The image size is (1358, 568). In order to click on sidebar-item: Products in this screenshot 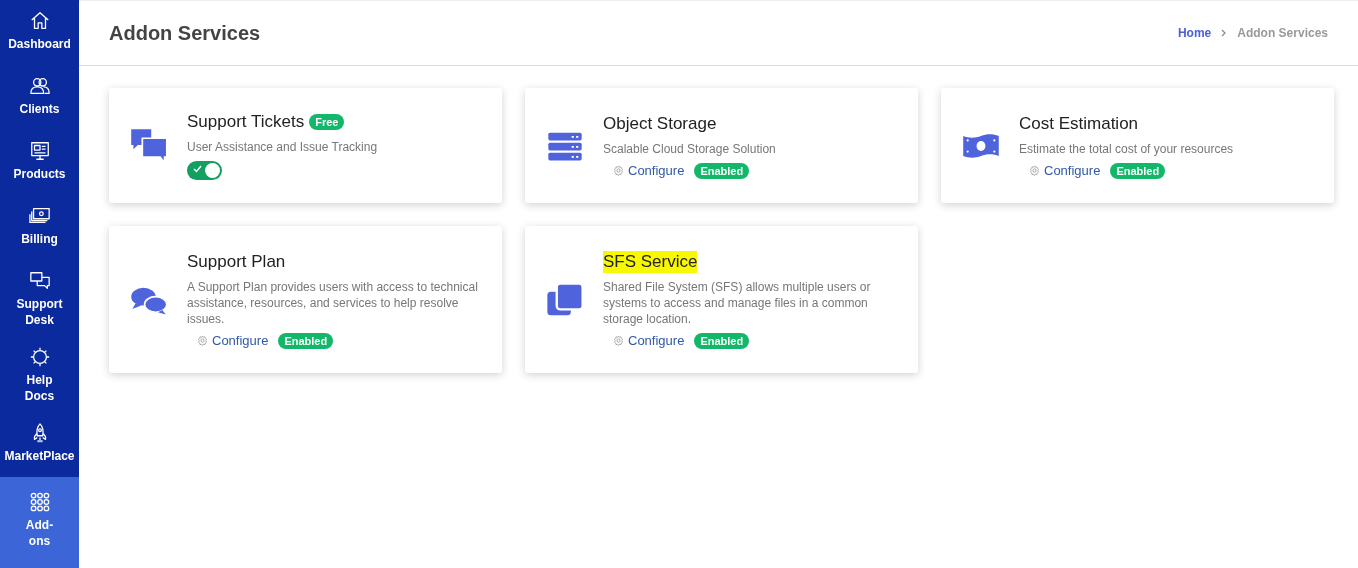, I will do `click(39, 162)`.